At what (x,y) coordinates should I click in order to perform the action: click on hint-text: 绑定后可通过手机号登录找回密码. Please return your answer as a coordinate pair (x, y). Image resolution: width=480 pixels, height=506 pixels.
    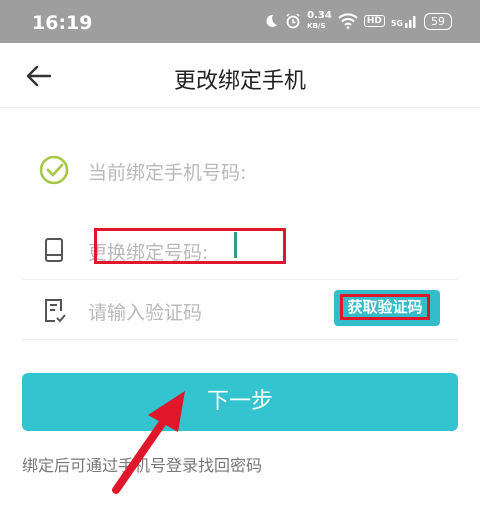
    Looking at the image, I should click on (142, 465).